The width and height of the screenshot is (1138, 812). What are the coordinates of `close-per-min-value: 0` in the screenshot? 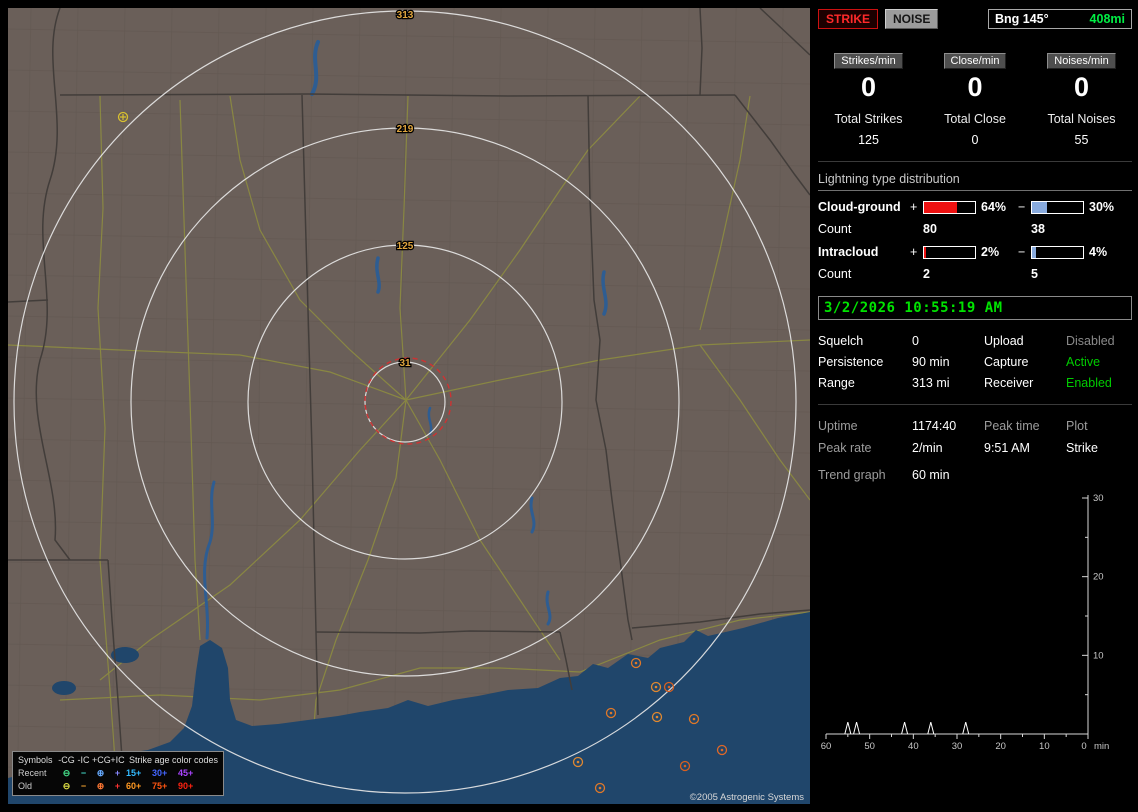 It's located at (975, 87).